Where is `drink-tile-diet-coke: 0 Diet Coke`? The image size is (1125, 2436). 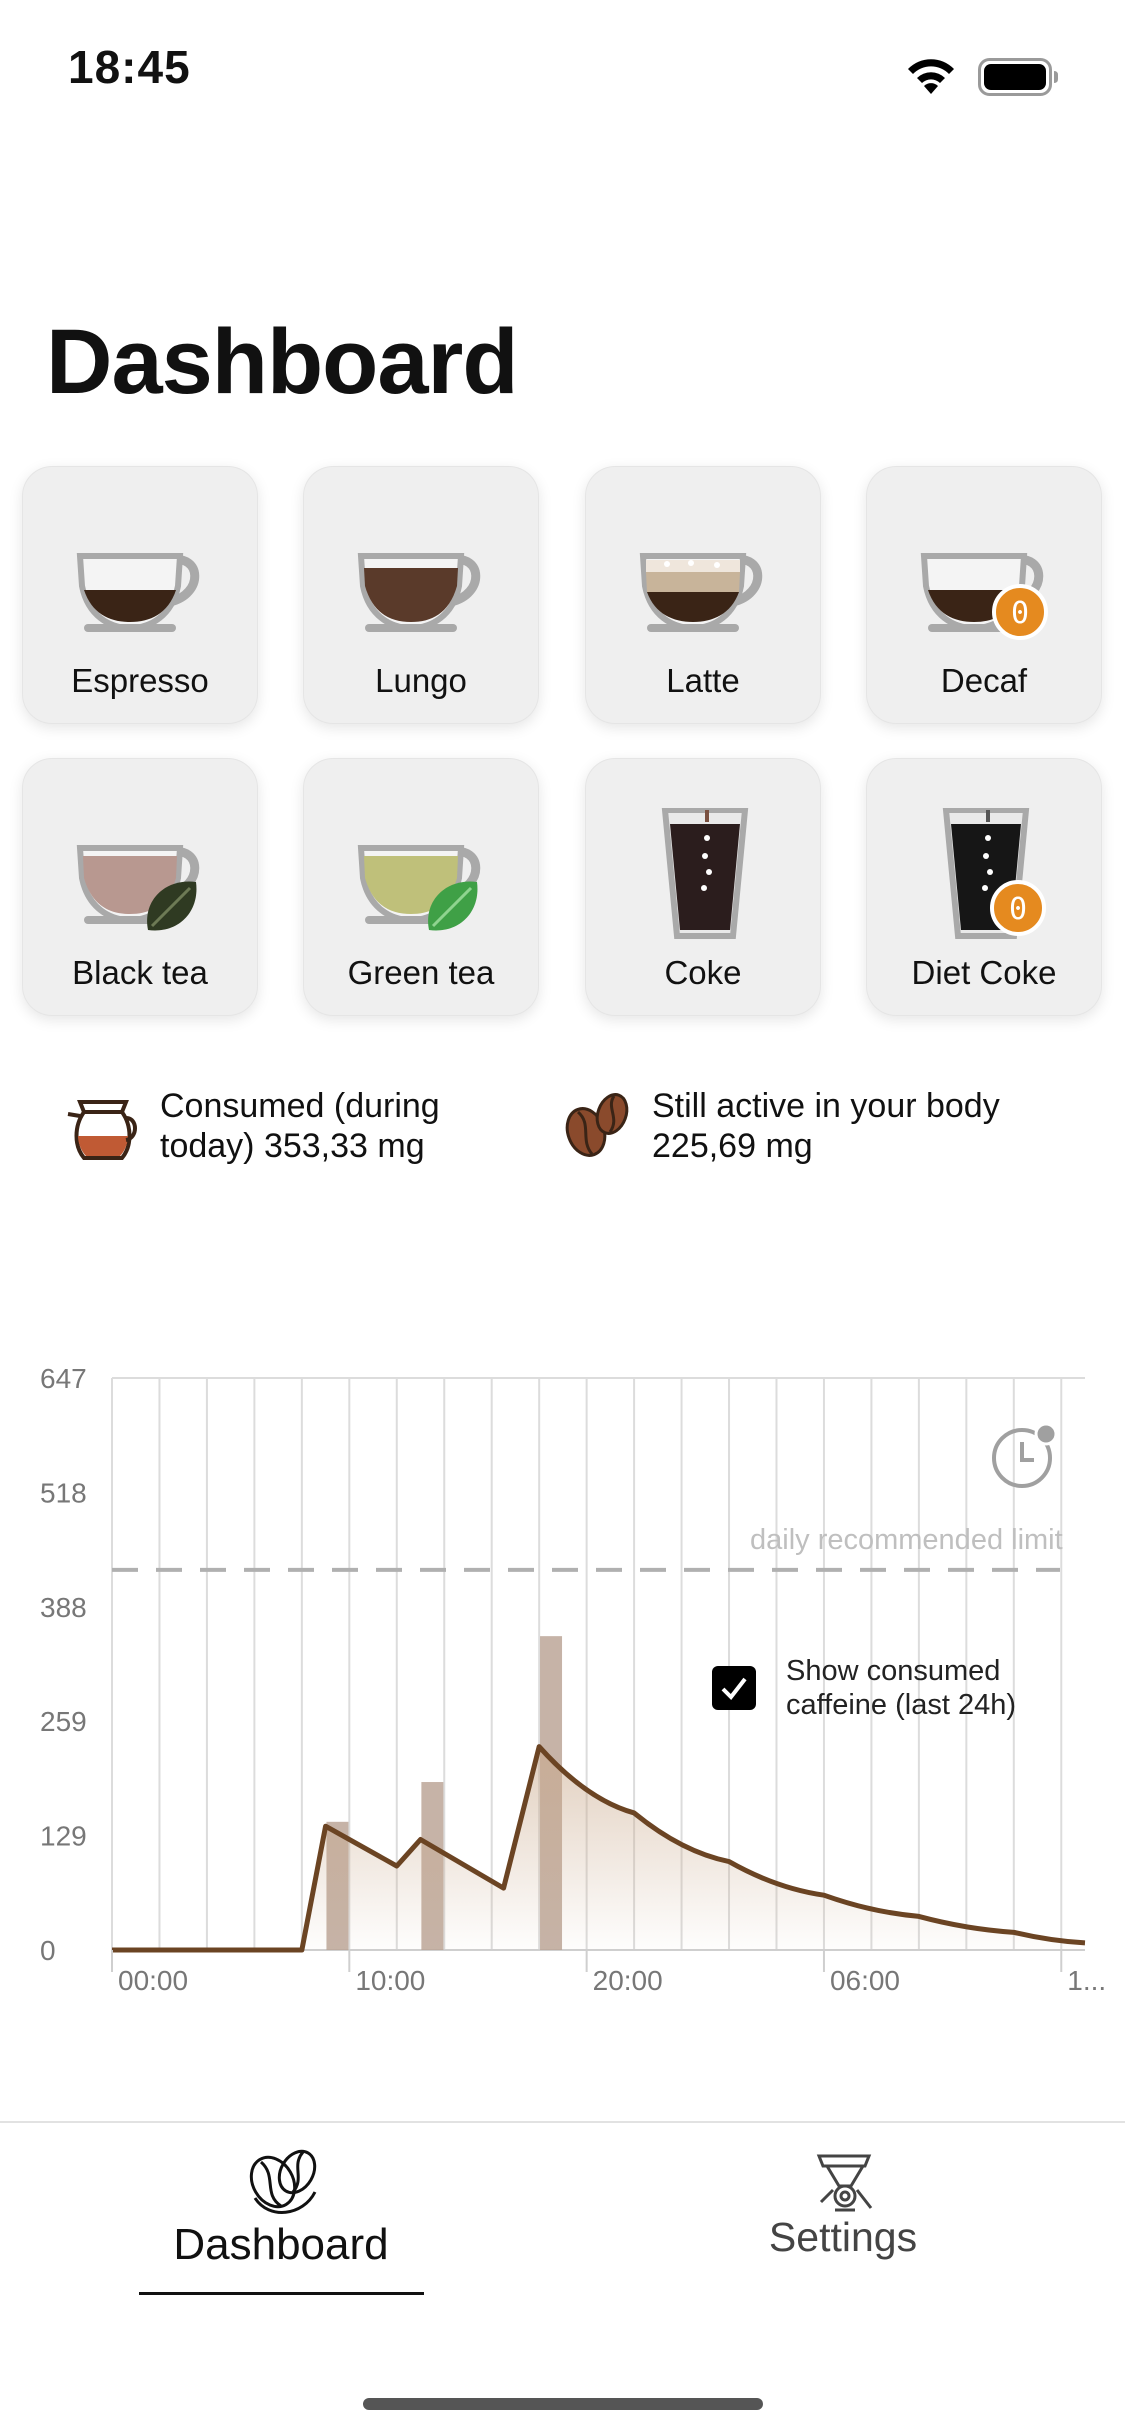 drink-tile-diet-coke: 0 Diet Coke is located at coordinates (984, 887).